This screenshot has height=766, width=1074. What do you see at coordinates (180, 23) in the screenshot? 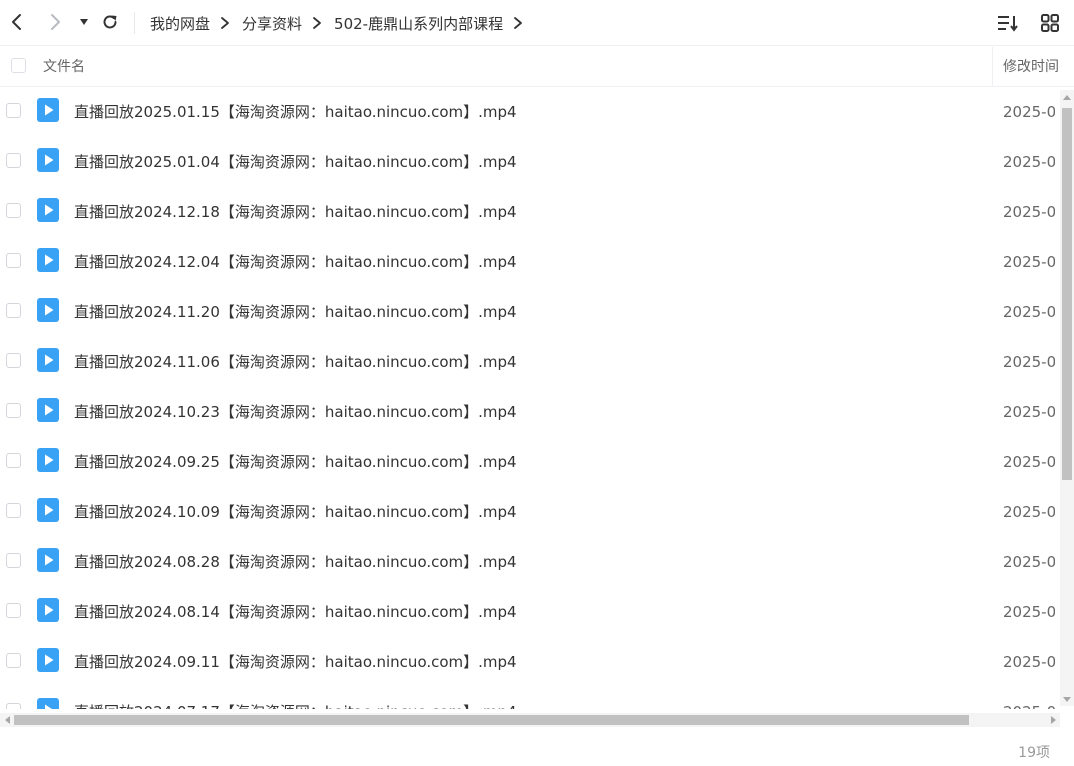
I see `breadcrumb-item-my-drive: 我的网盘` at bounding box center [180, 23].